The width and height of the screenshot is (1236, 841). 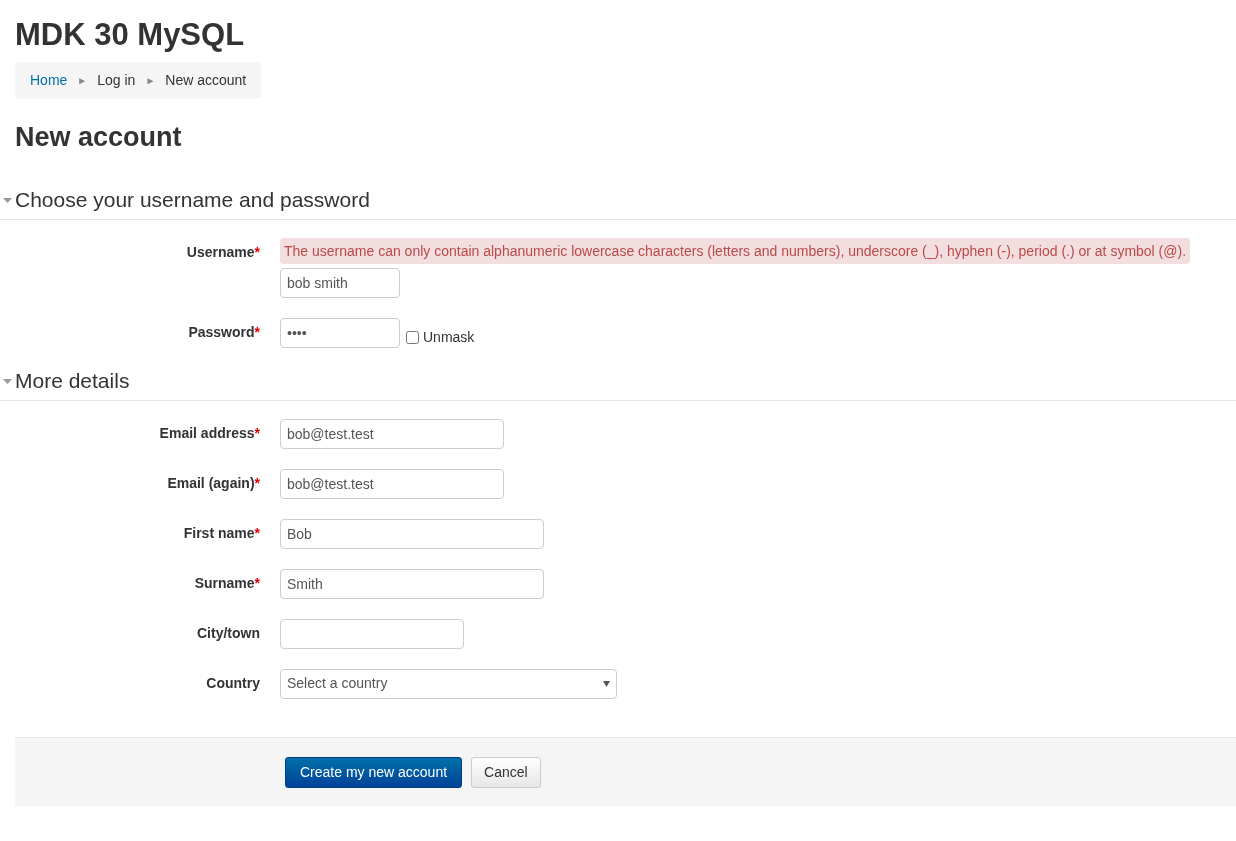 What do you see at coordinates (506, 772) in the screenshot?
I see `cancel-button: Cancel` at bounding box center [506, 772].